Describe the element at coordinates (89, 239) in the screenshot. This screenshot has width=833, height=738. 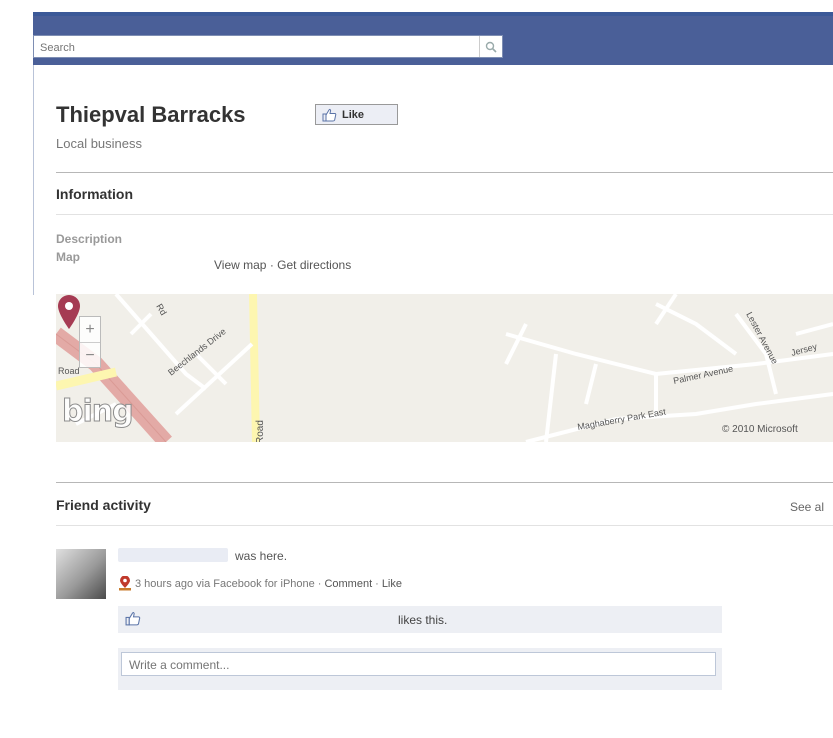
I see `description-label: Description` at that location.